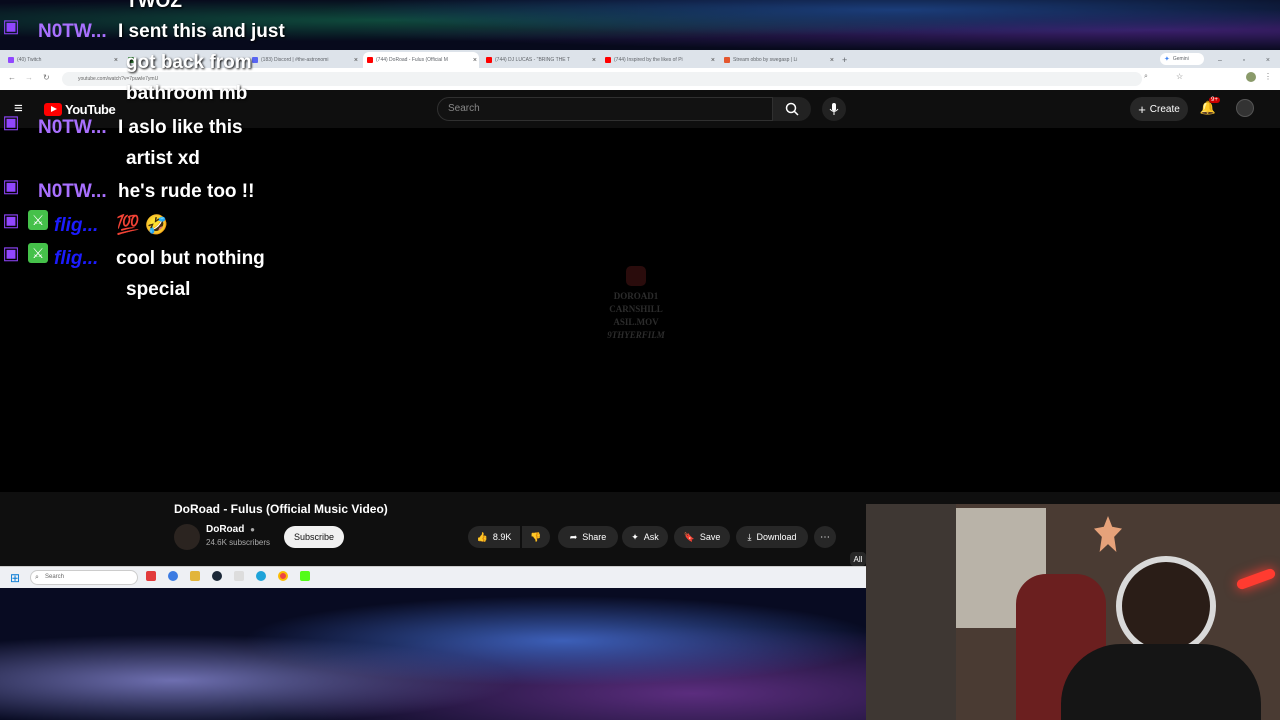 The width and height of the screenshot is (1280, 720). I want to click on search-icon, so click(792, 109).